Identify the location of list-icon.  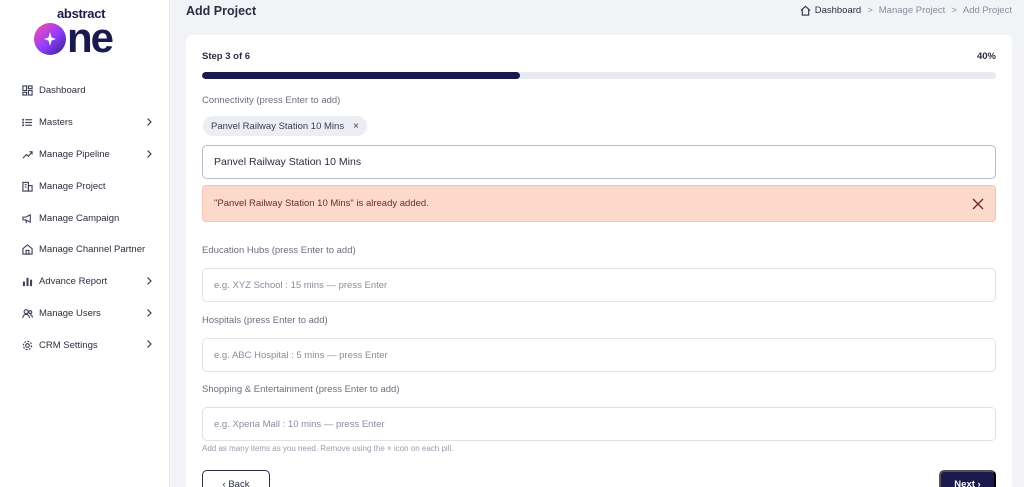
(27, 123).